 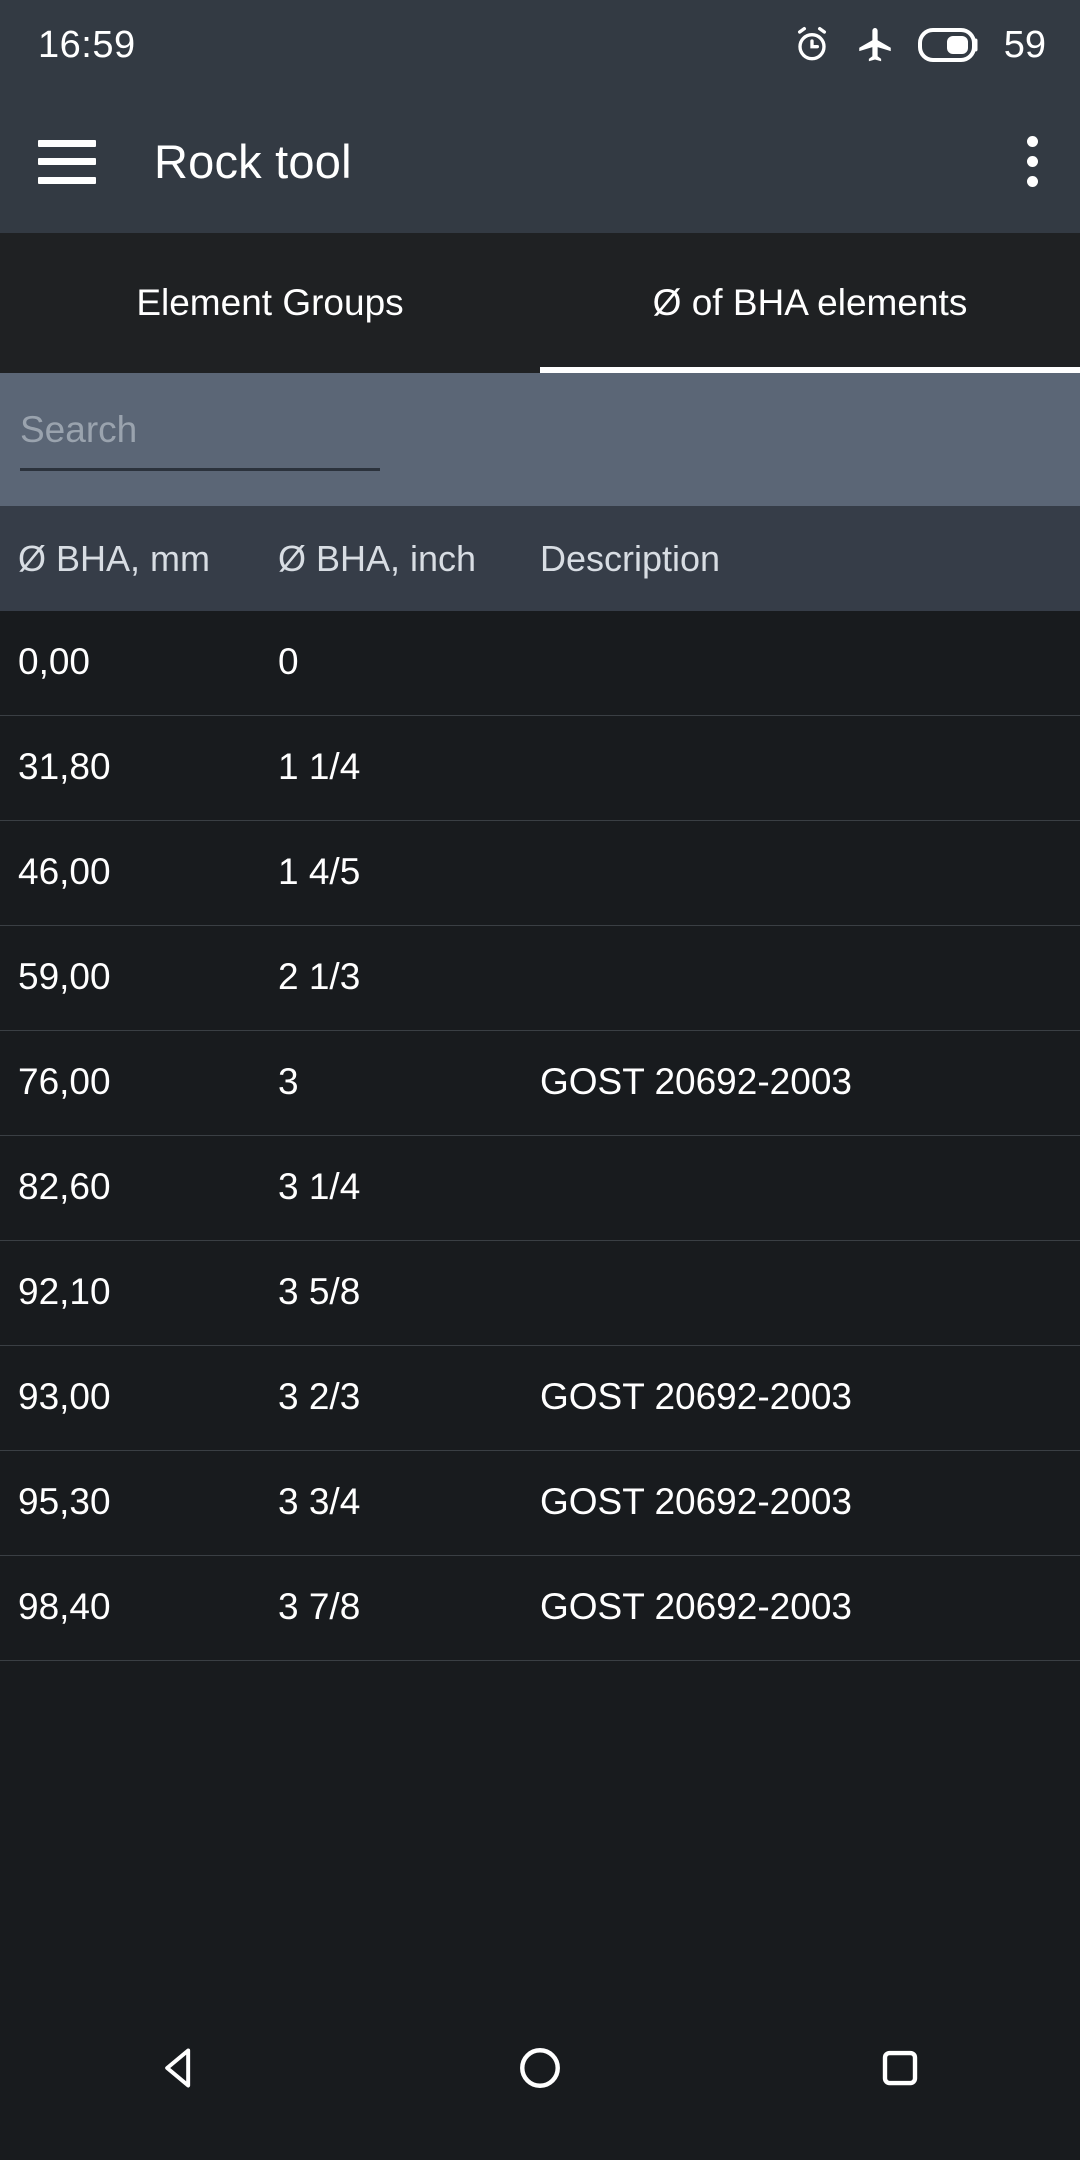 I want to click on column-header-description: Description, so click(x=630, y=558).